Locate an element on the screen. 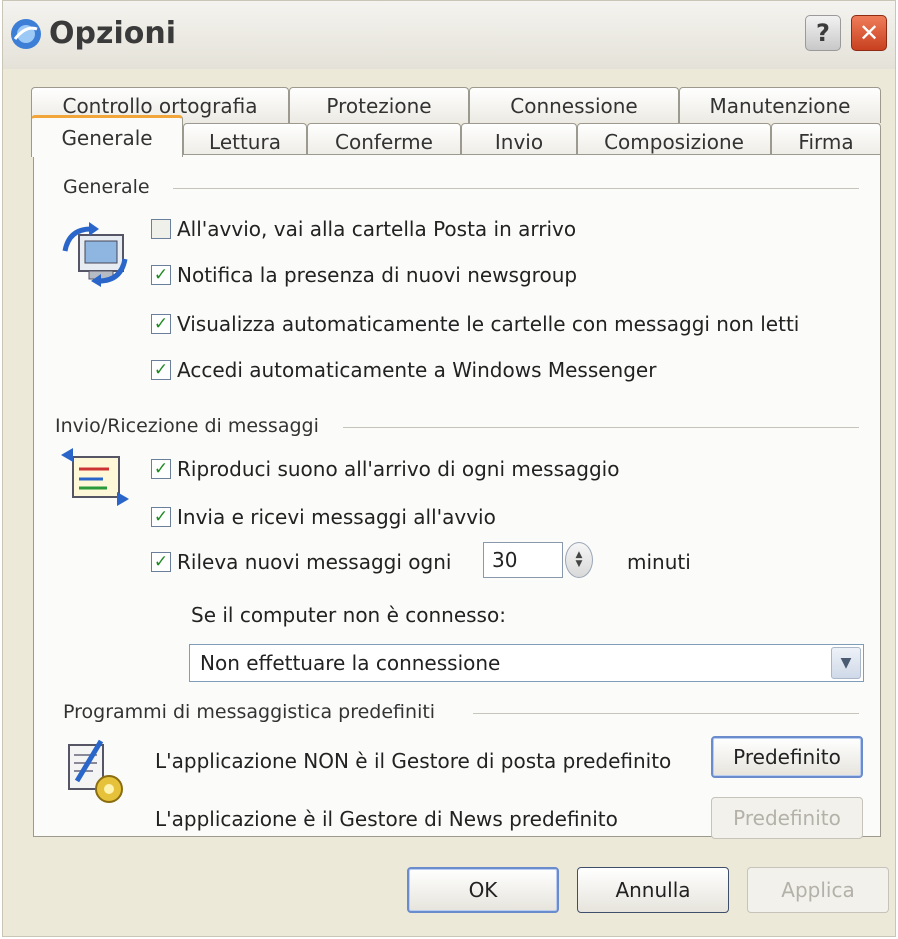  set-default-news-button: Predefinito is located at coordinates (787, 818).